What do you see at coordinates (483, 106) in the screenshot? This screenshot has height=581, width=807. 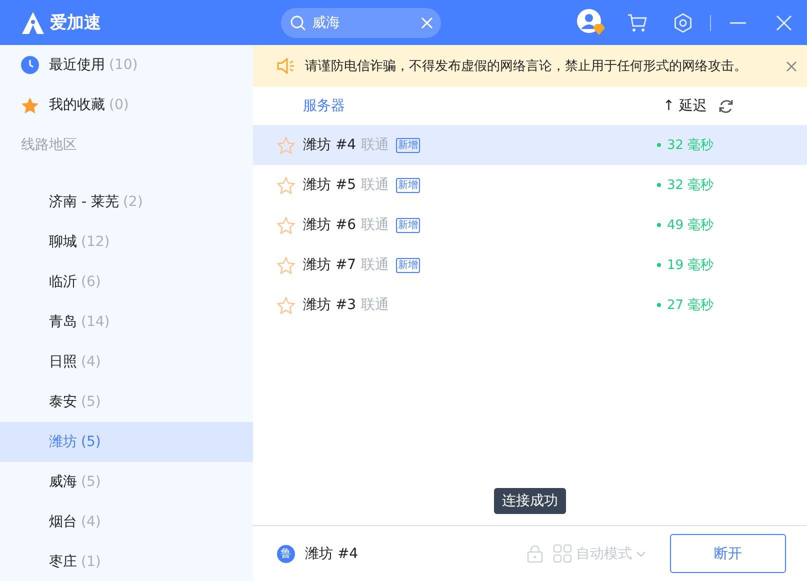 I see `column-header: 服务器` at bounding box center [483, 106].